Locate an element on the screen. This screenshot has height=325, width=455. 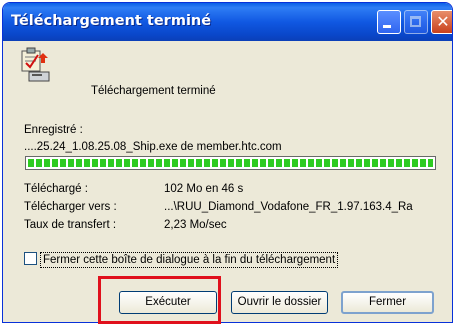
maximize-icon is located at coordinates (415, 21).